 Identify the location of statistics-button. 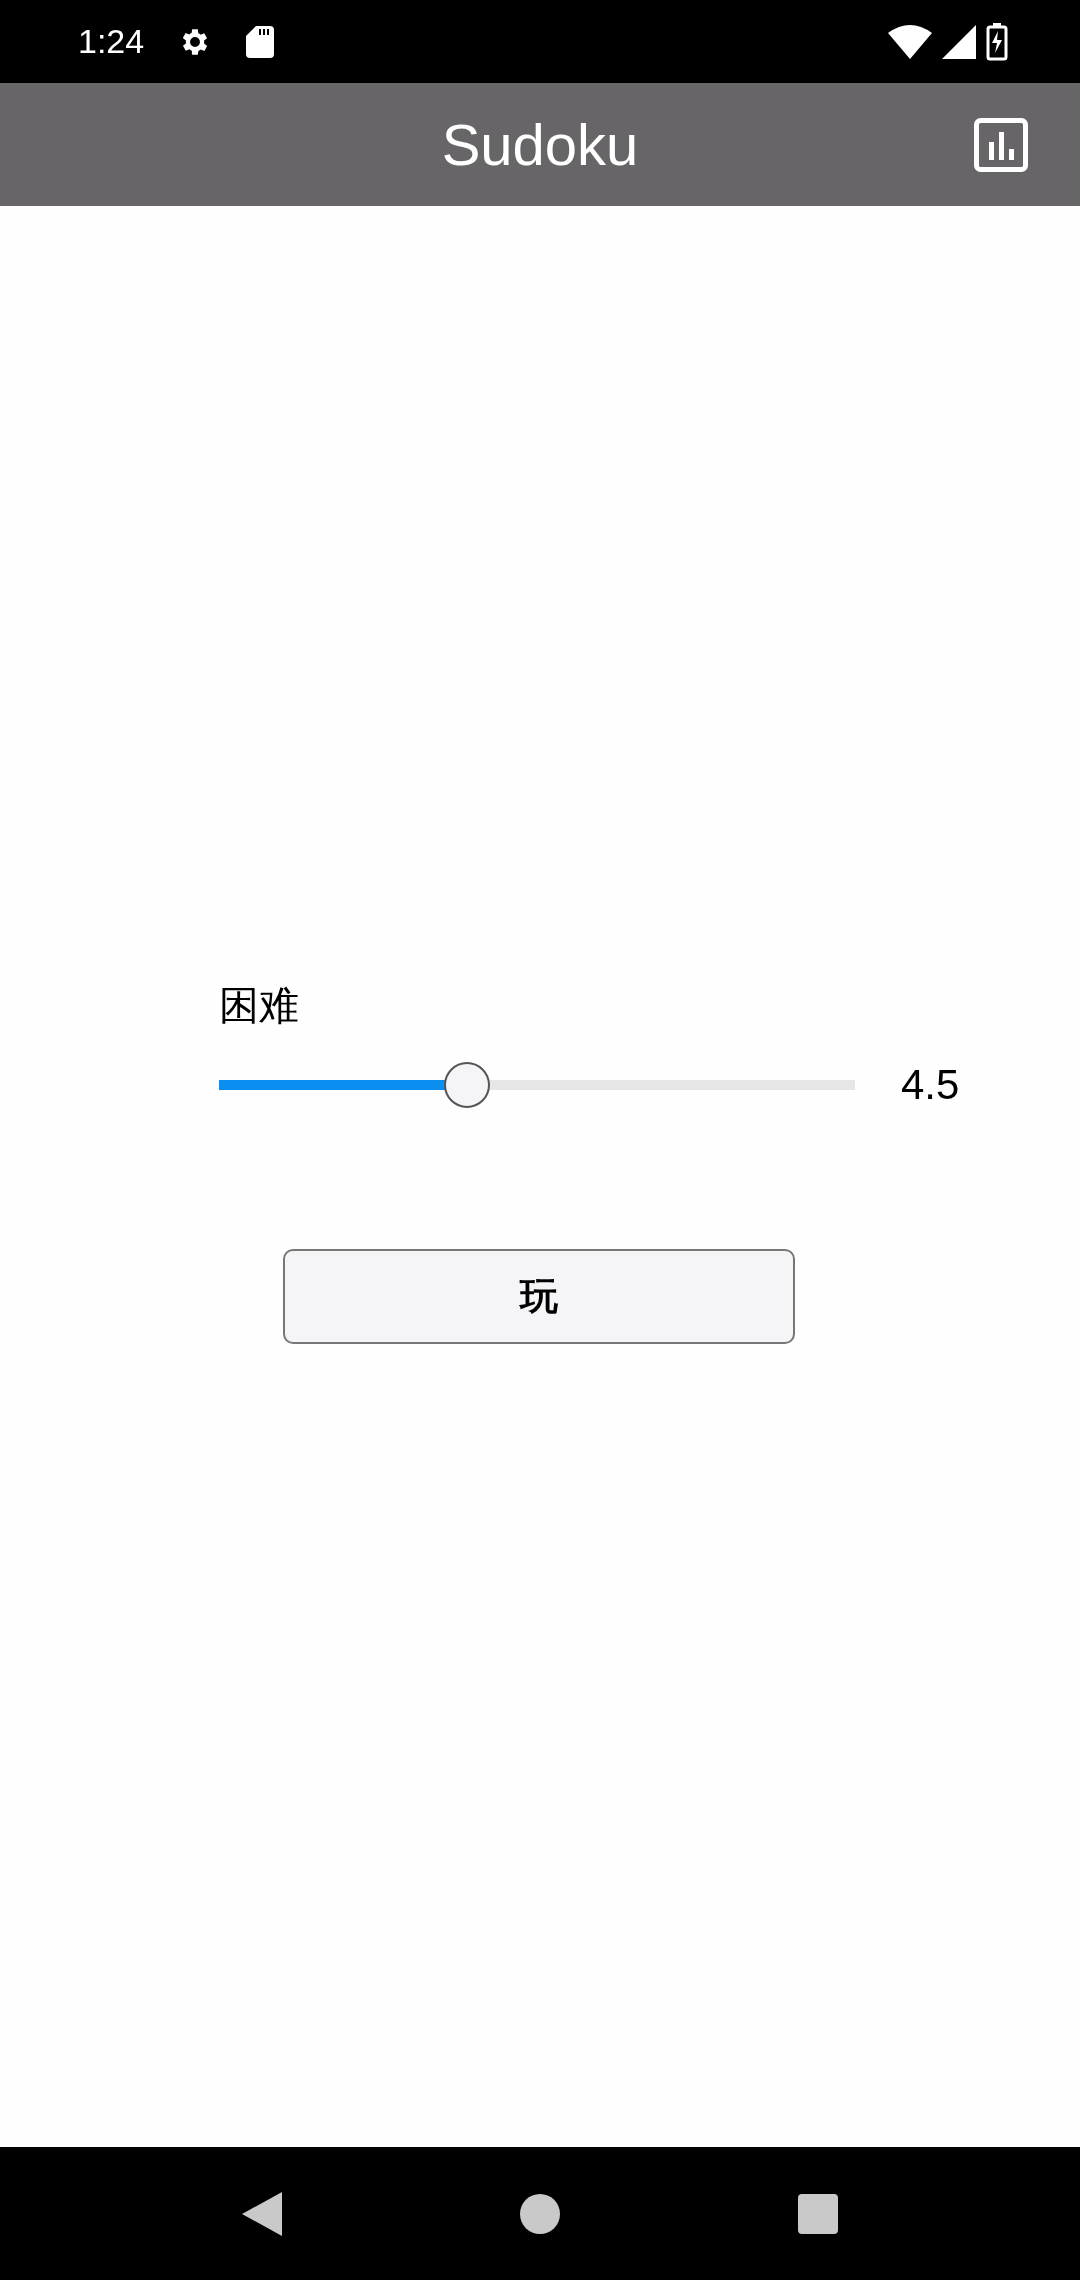
(1001, 145).